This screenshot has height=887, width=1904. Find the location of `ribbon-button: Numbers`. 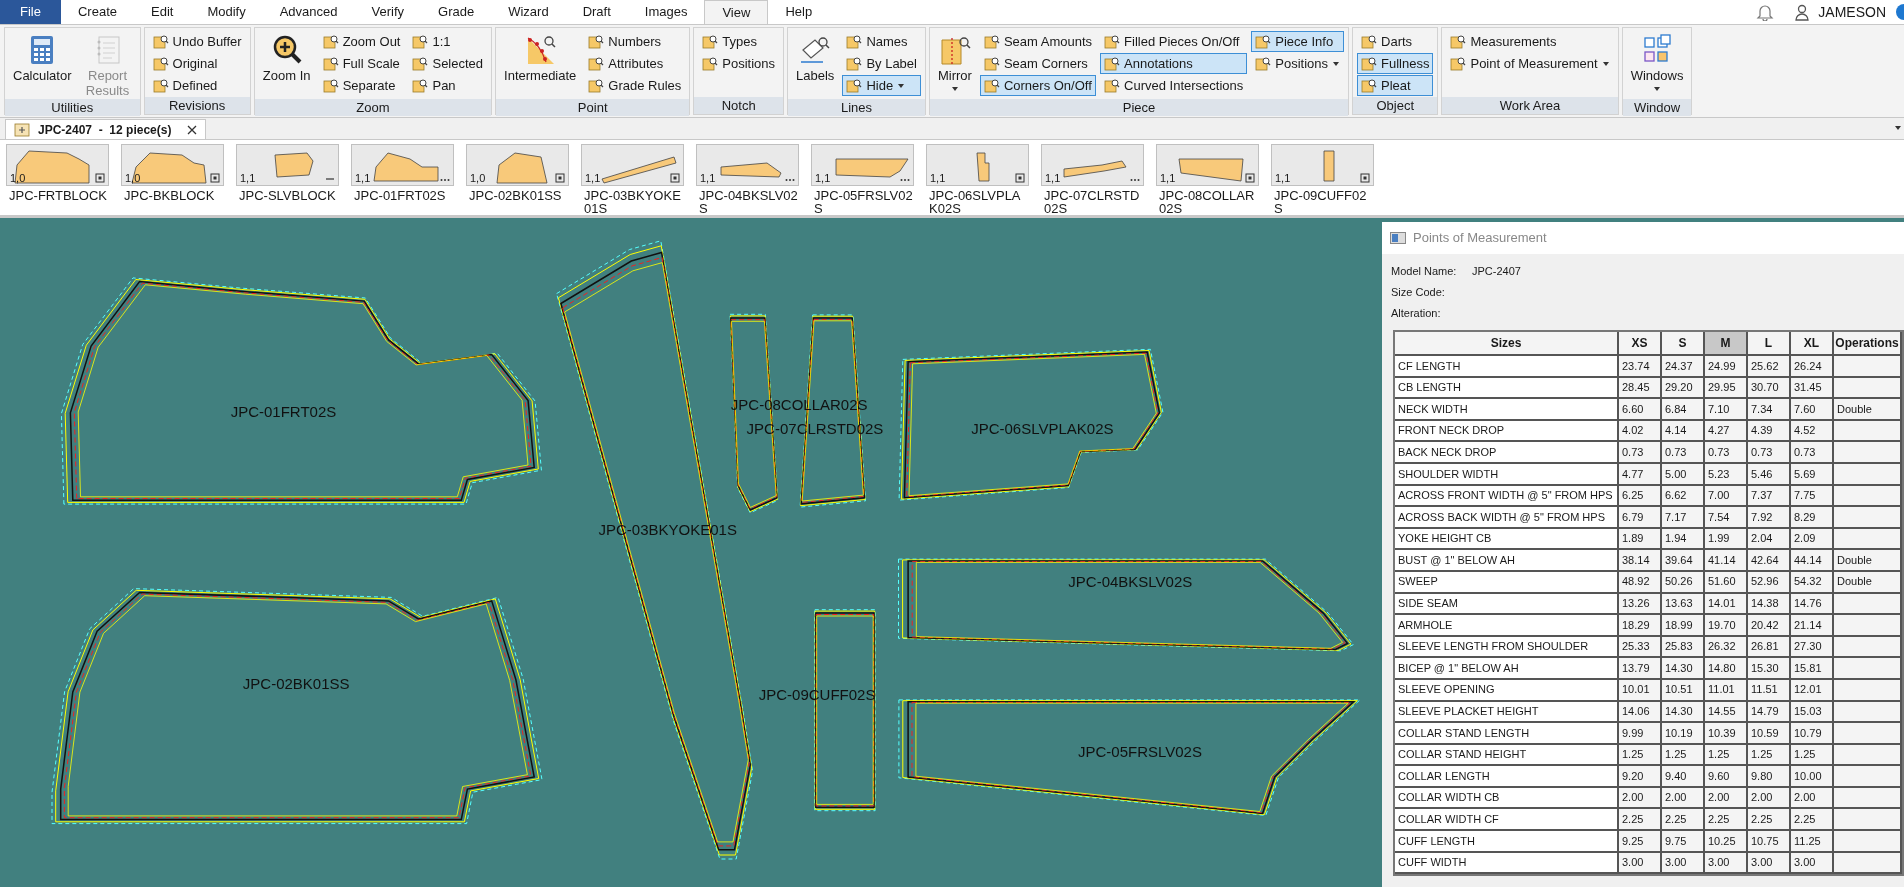

ribbon-button: Numbers is located at coordinates (635, 41).